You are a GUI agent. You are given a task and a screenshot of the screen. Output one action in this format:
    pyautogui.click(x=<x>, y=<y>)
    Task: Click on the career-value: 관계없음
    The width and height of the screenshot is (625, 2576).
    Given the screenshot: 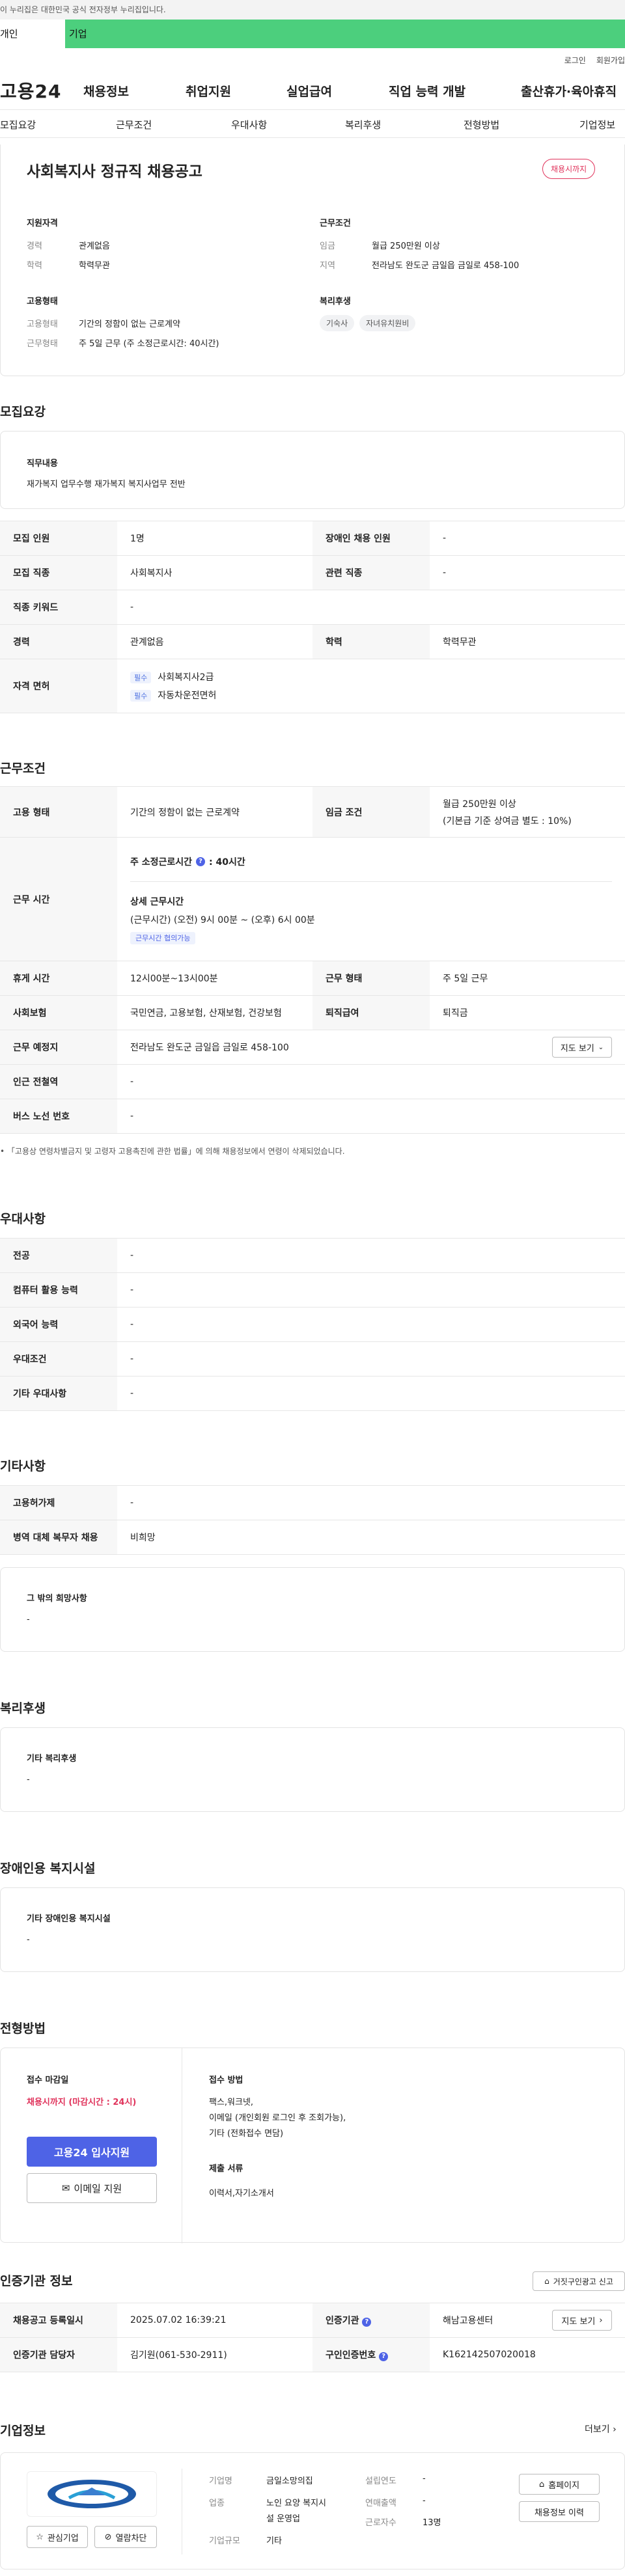 What is the action you would take?
    pyautogui.click(x=214, y=642)
    